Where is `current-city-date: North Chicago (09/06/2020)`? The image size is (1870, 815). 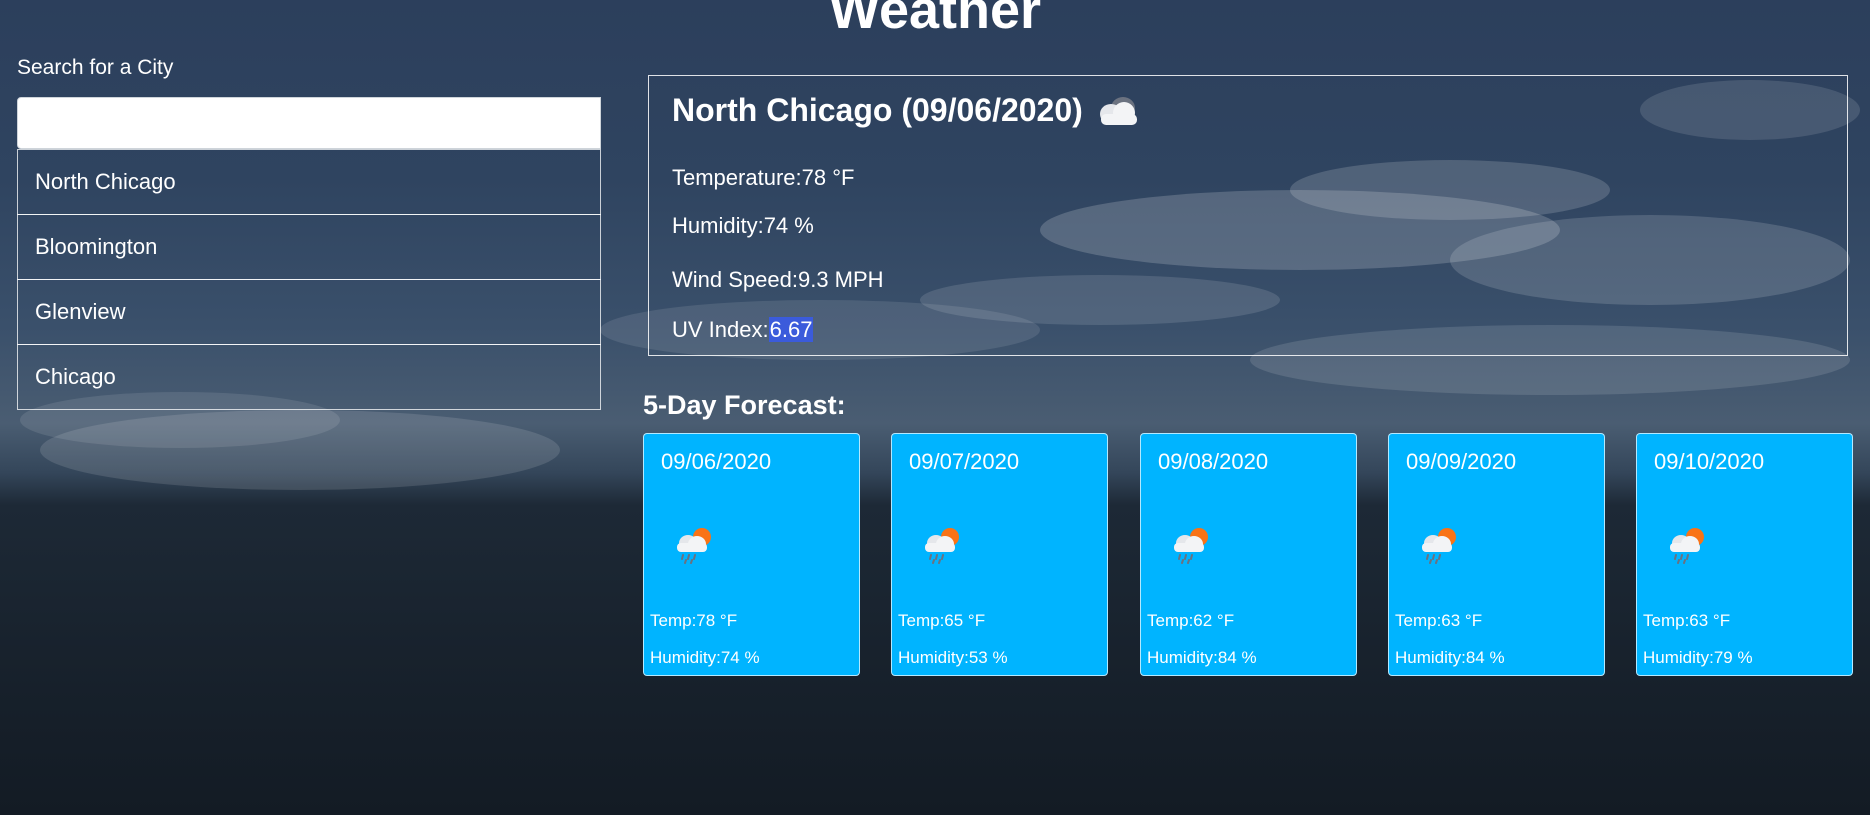
current-city-date: North Chicago (09/06/2020) is located at coordinates (877, 110).